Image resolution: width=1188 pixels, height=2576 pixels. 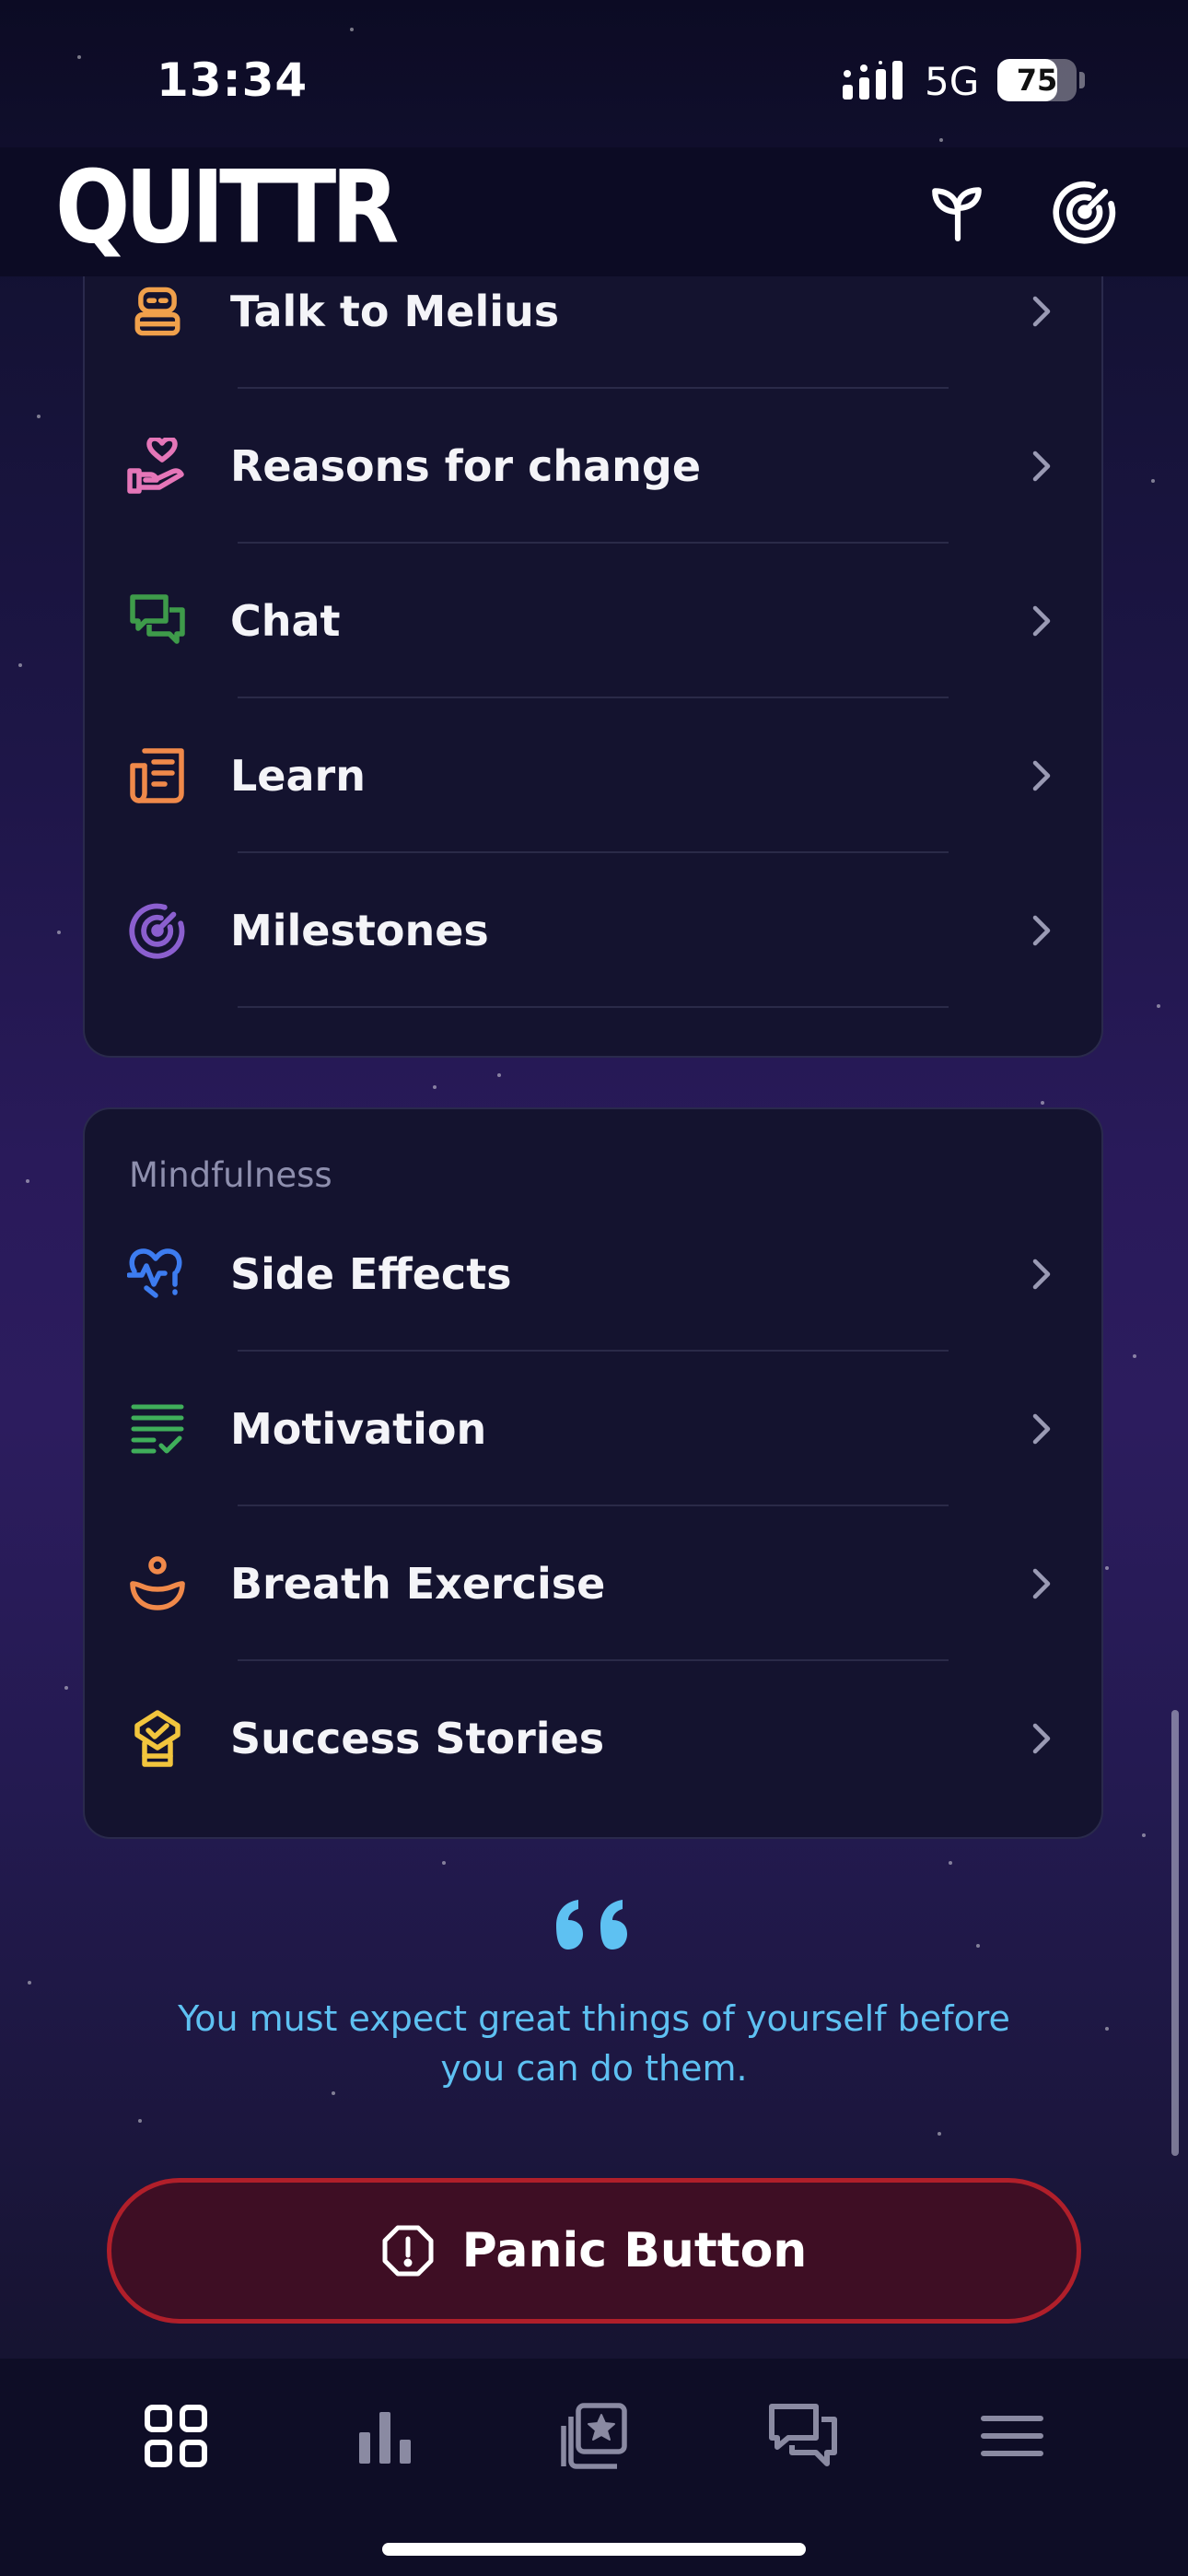 I want to click on battery-icon: 75, so click(x=1037, y=80).